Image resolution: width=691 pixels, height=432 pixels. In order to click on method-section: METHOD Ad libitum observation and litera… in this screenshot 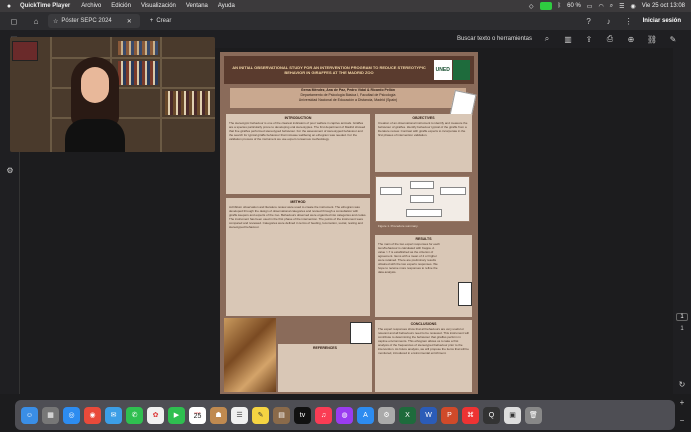, I will do `click(298, 257)`.